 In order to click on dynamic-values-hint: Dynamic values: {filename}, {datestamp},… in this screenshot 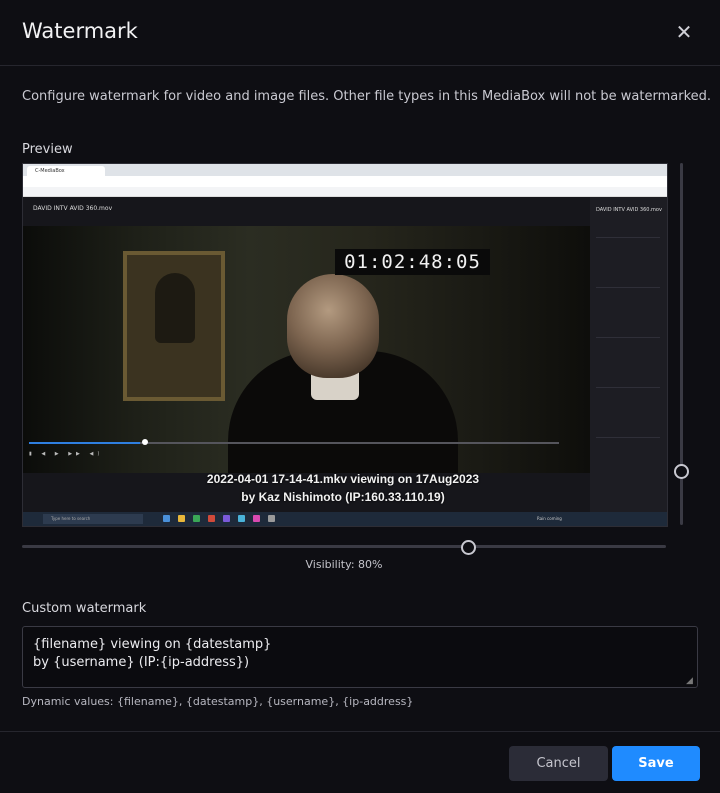, I will do `click(218, 701)`.